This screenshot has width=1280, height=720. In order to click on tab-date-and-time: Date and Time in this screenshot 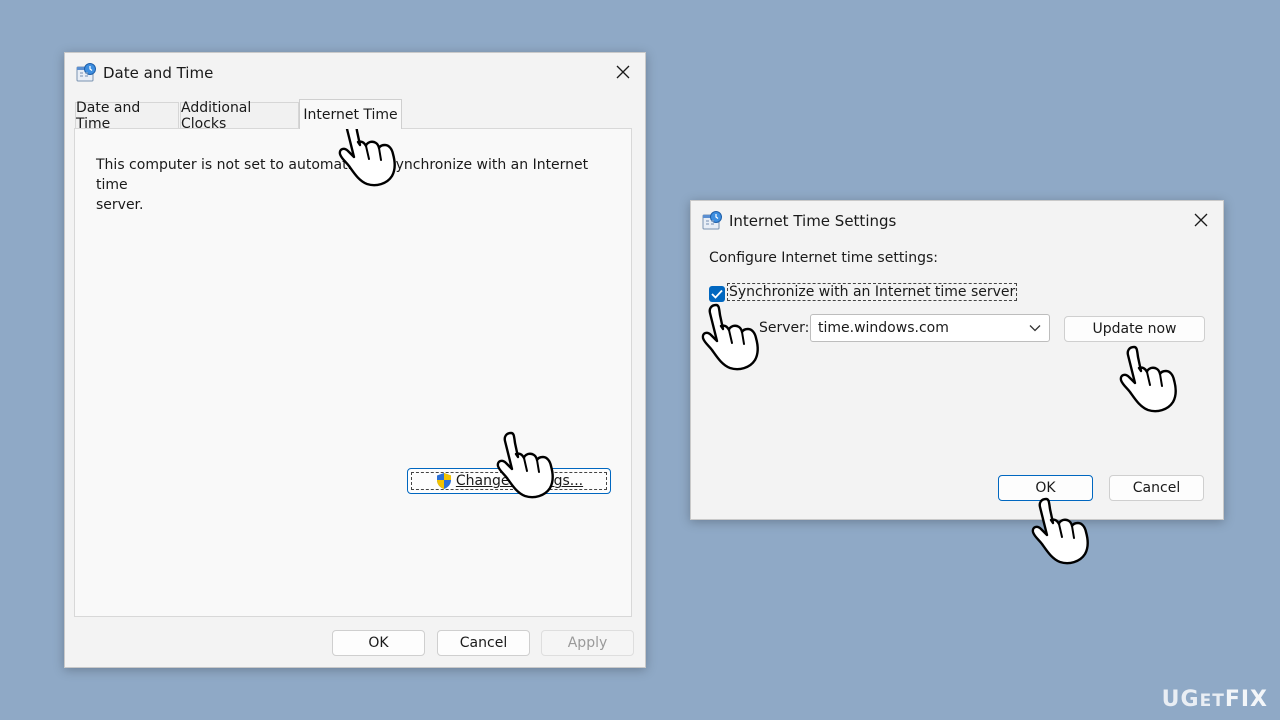, I will do `click(127, 116)`.